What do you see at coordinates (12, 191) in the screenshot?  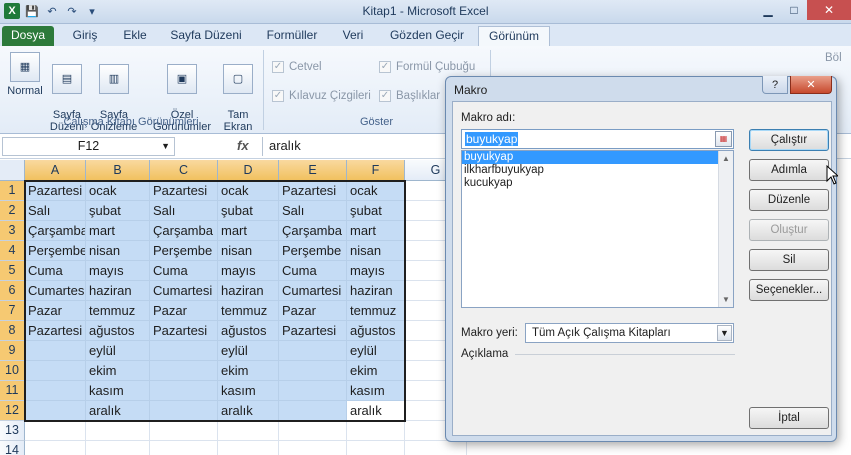 I see `row-header: 1` at bounding box center [12, 191].